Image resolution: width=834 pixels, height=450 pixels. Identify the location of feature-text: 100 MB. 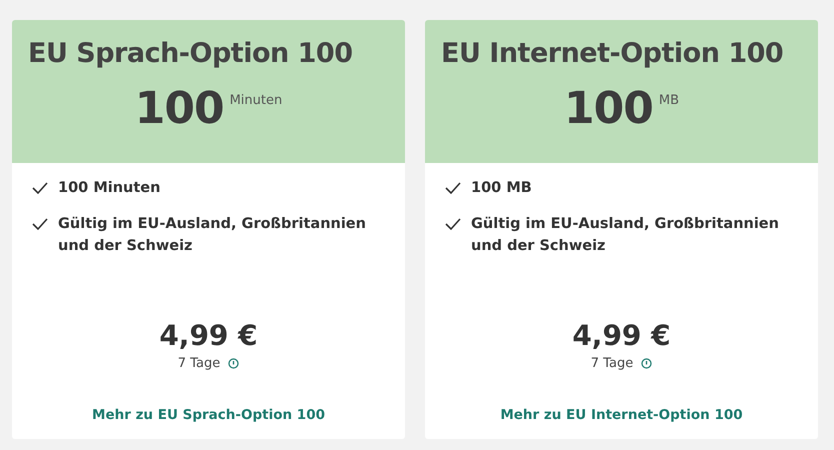
(501, 188).